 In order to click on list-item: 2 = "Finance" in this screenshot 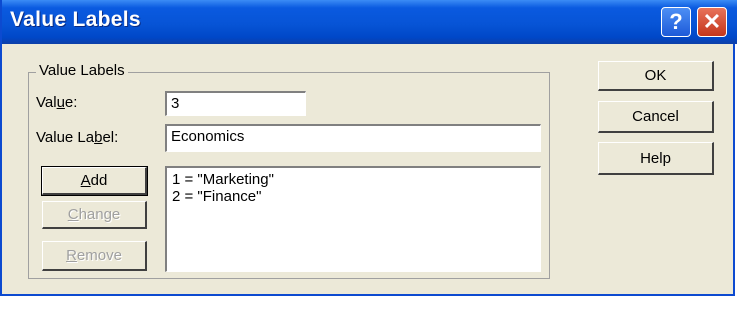, I will do `click(353, 196)`.